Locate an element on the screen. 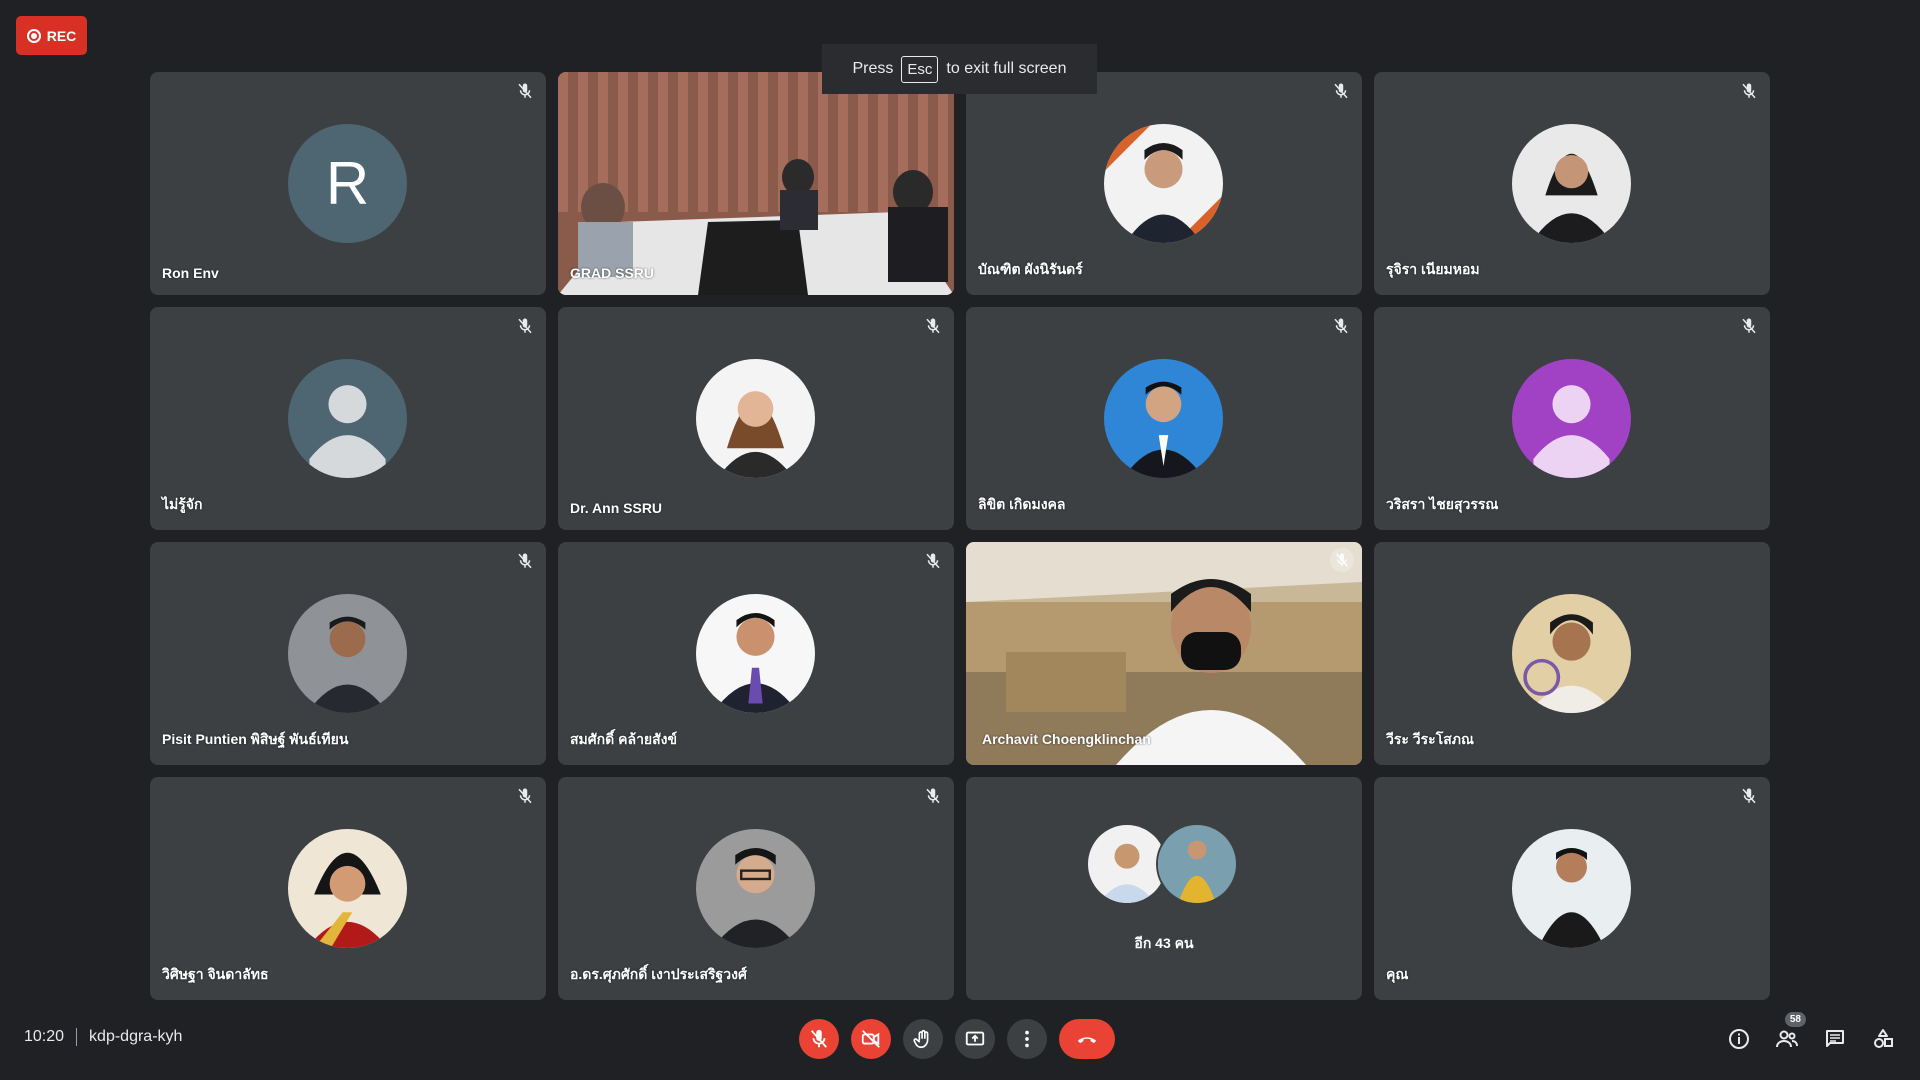 This screenshot has width=1920, height=1080. participant-name: วริสรา ไชยสุวรรณ is located at coordinates (1442, 504).